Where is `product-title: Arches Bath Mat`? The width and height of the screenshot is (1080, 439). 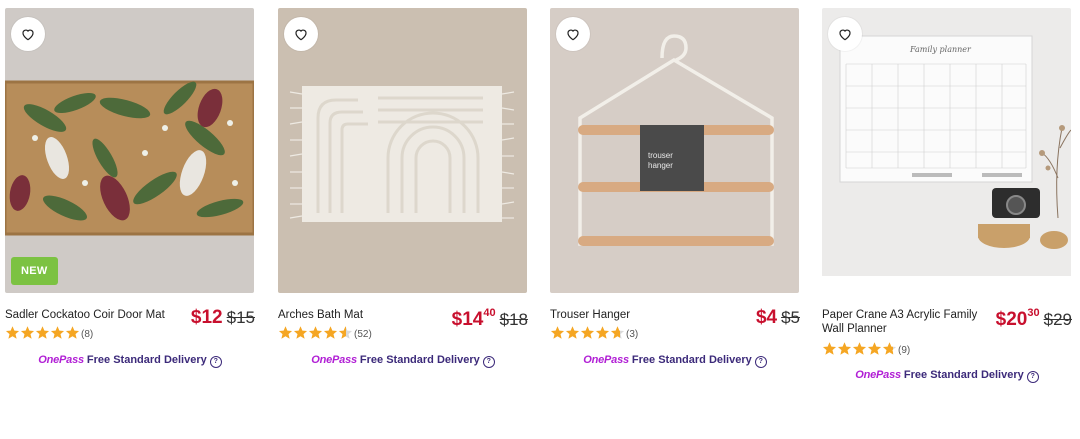
product-title: Arches Bath Mat is located at coordinates (358, 315).